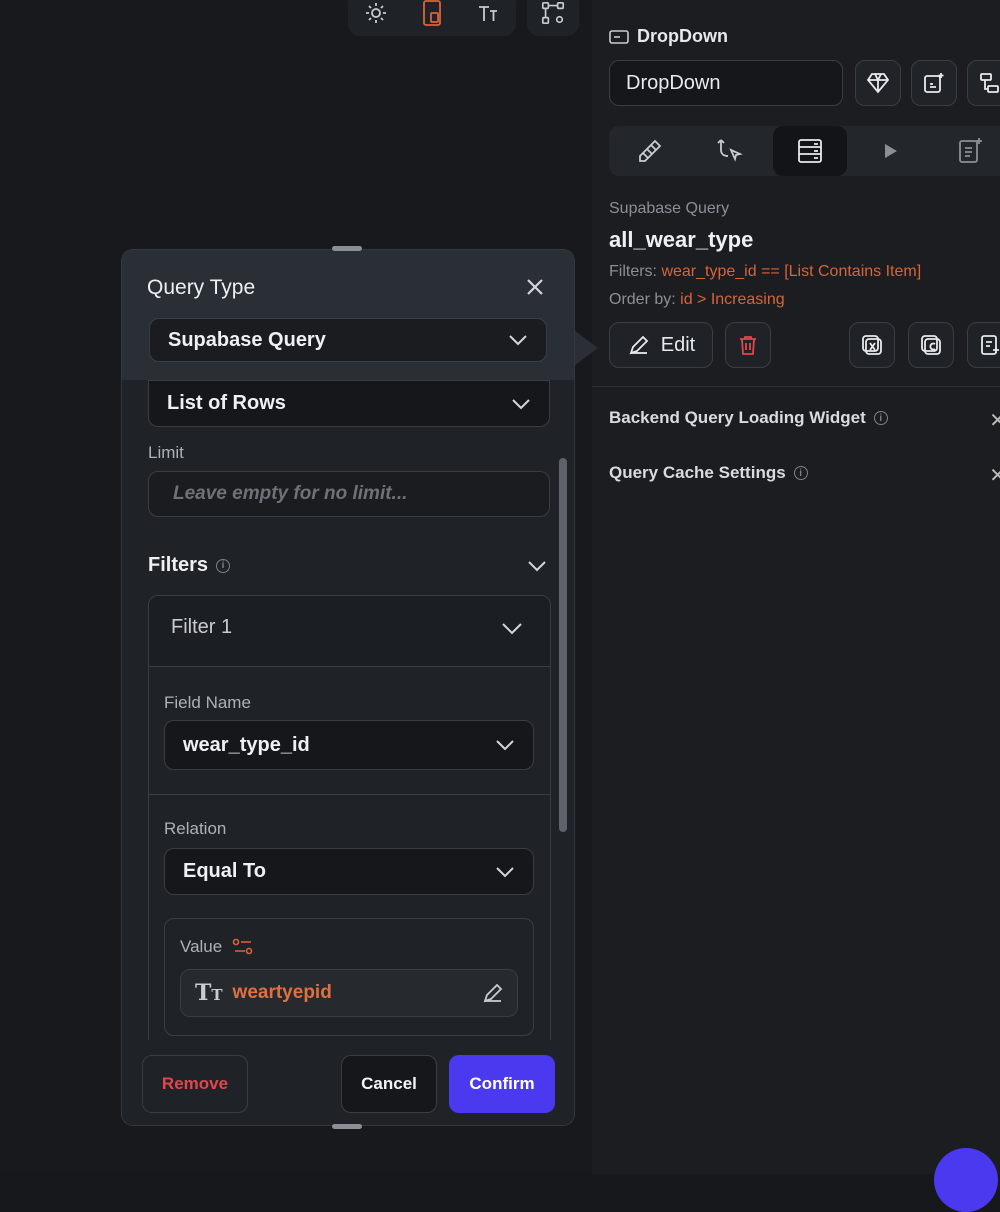 The width and height of the screenshot is (1000, 1212). Describe the element at coordinates (966, 1180) in the screenshot. I see `help-chat-button` at that location.